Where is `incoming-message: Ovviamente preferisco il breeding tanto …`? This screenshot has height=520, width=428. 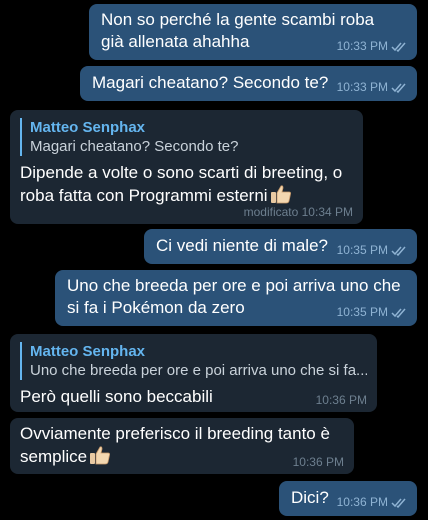
incoming-message: Ovviamente preferisco il breeding tanto … is located at coordinates (182, 446).